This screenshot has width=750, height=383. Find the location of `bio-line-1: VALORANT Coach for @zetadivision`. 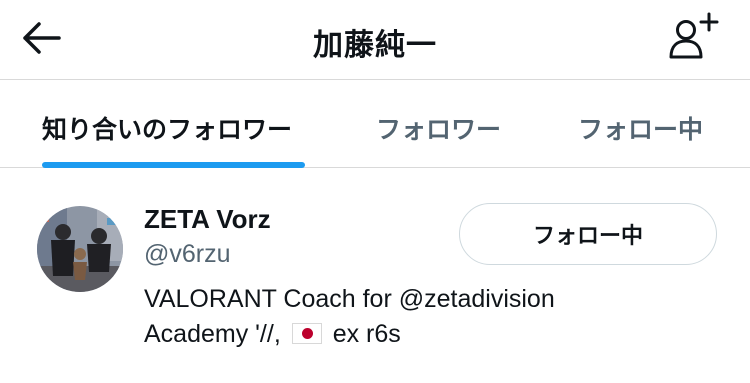

bio-line-1: VALORANT Coach for @zetadivision is located at coordinates (349, 299).